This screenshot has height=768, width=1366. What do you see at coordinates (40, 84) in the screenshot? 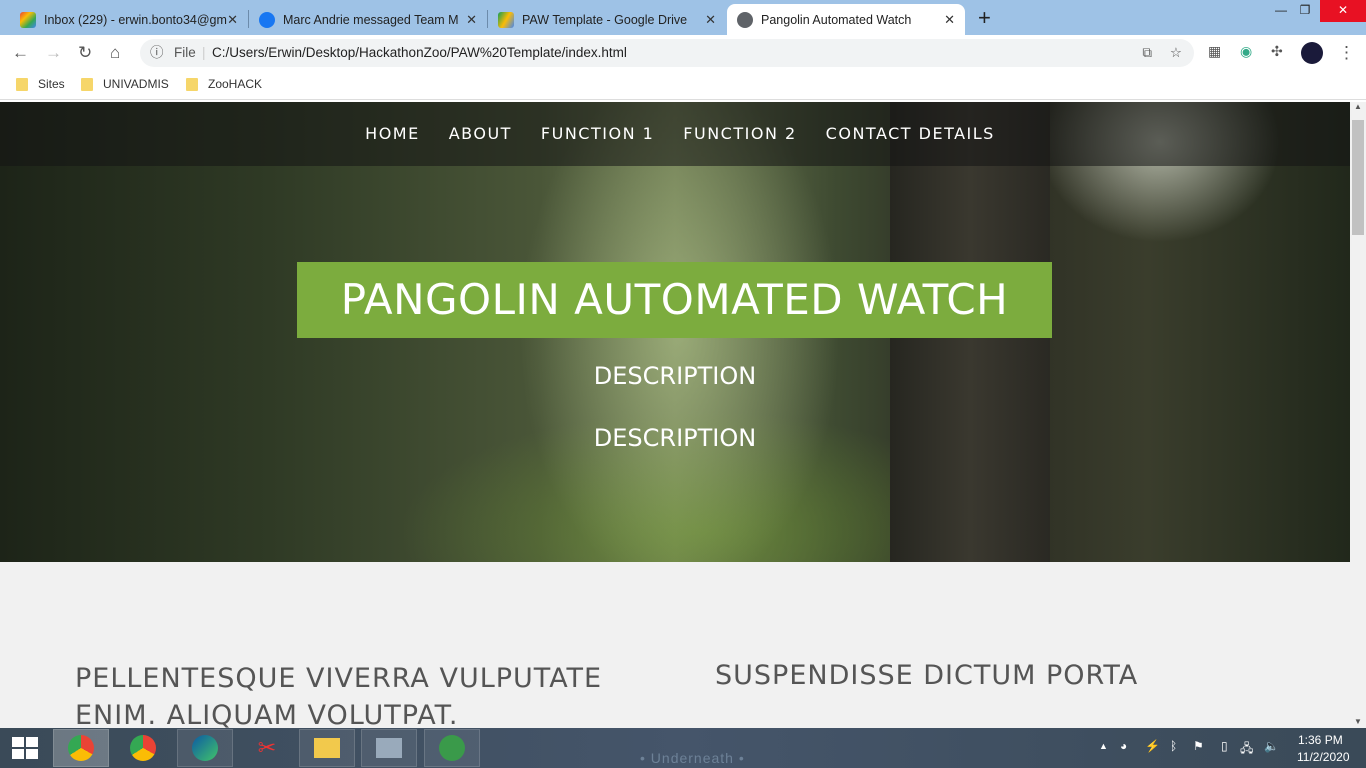
I see `bookmark-sites: Sites` at bounding box center [40, 84].